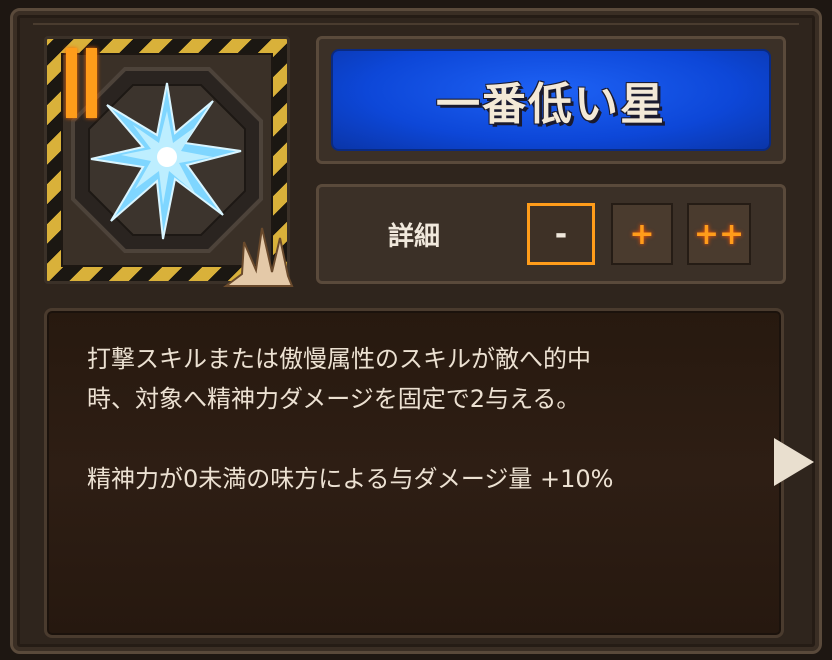  Describe the element at coordinates (258, 257) in the screenshot. I see `claw-slash-icon` at that location.